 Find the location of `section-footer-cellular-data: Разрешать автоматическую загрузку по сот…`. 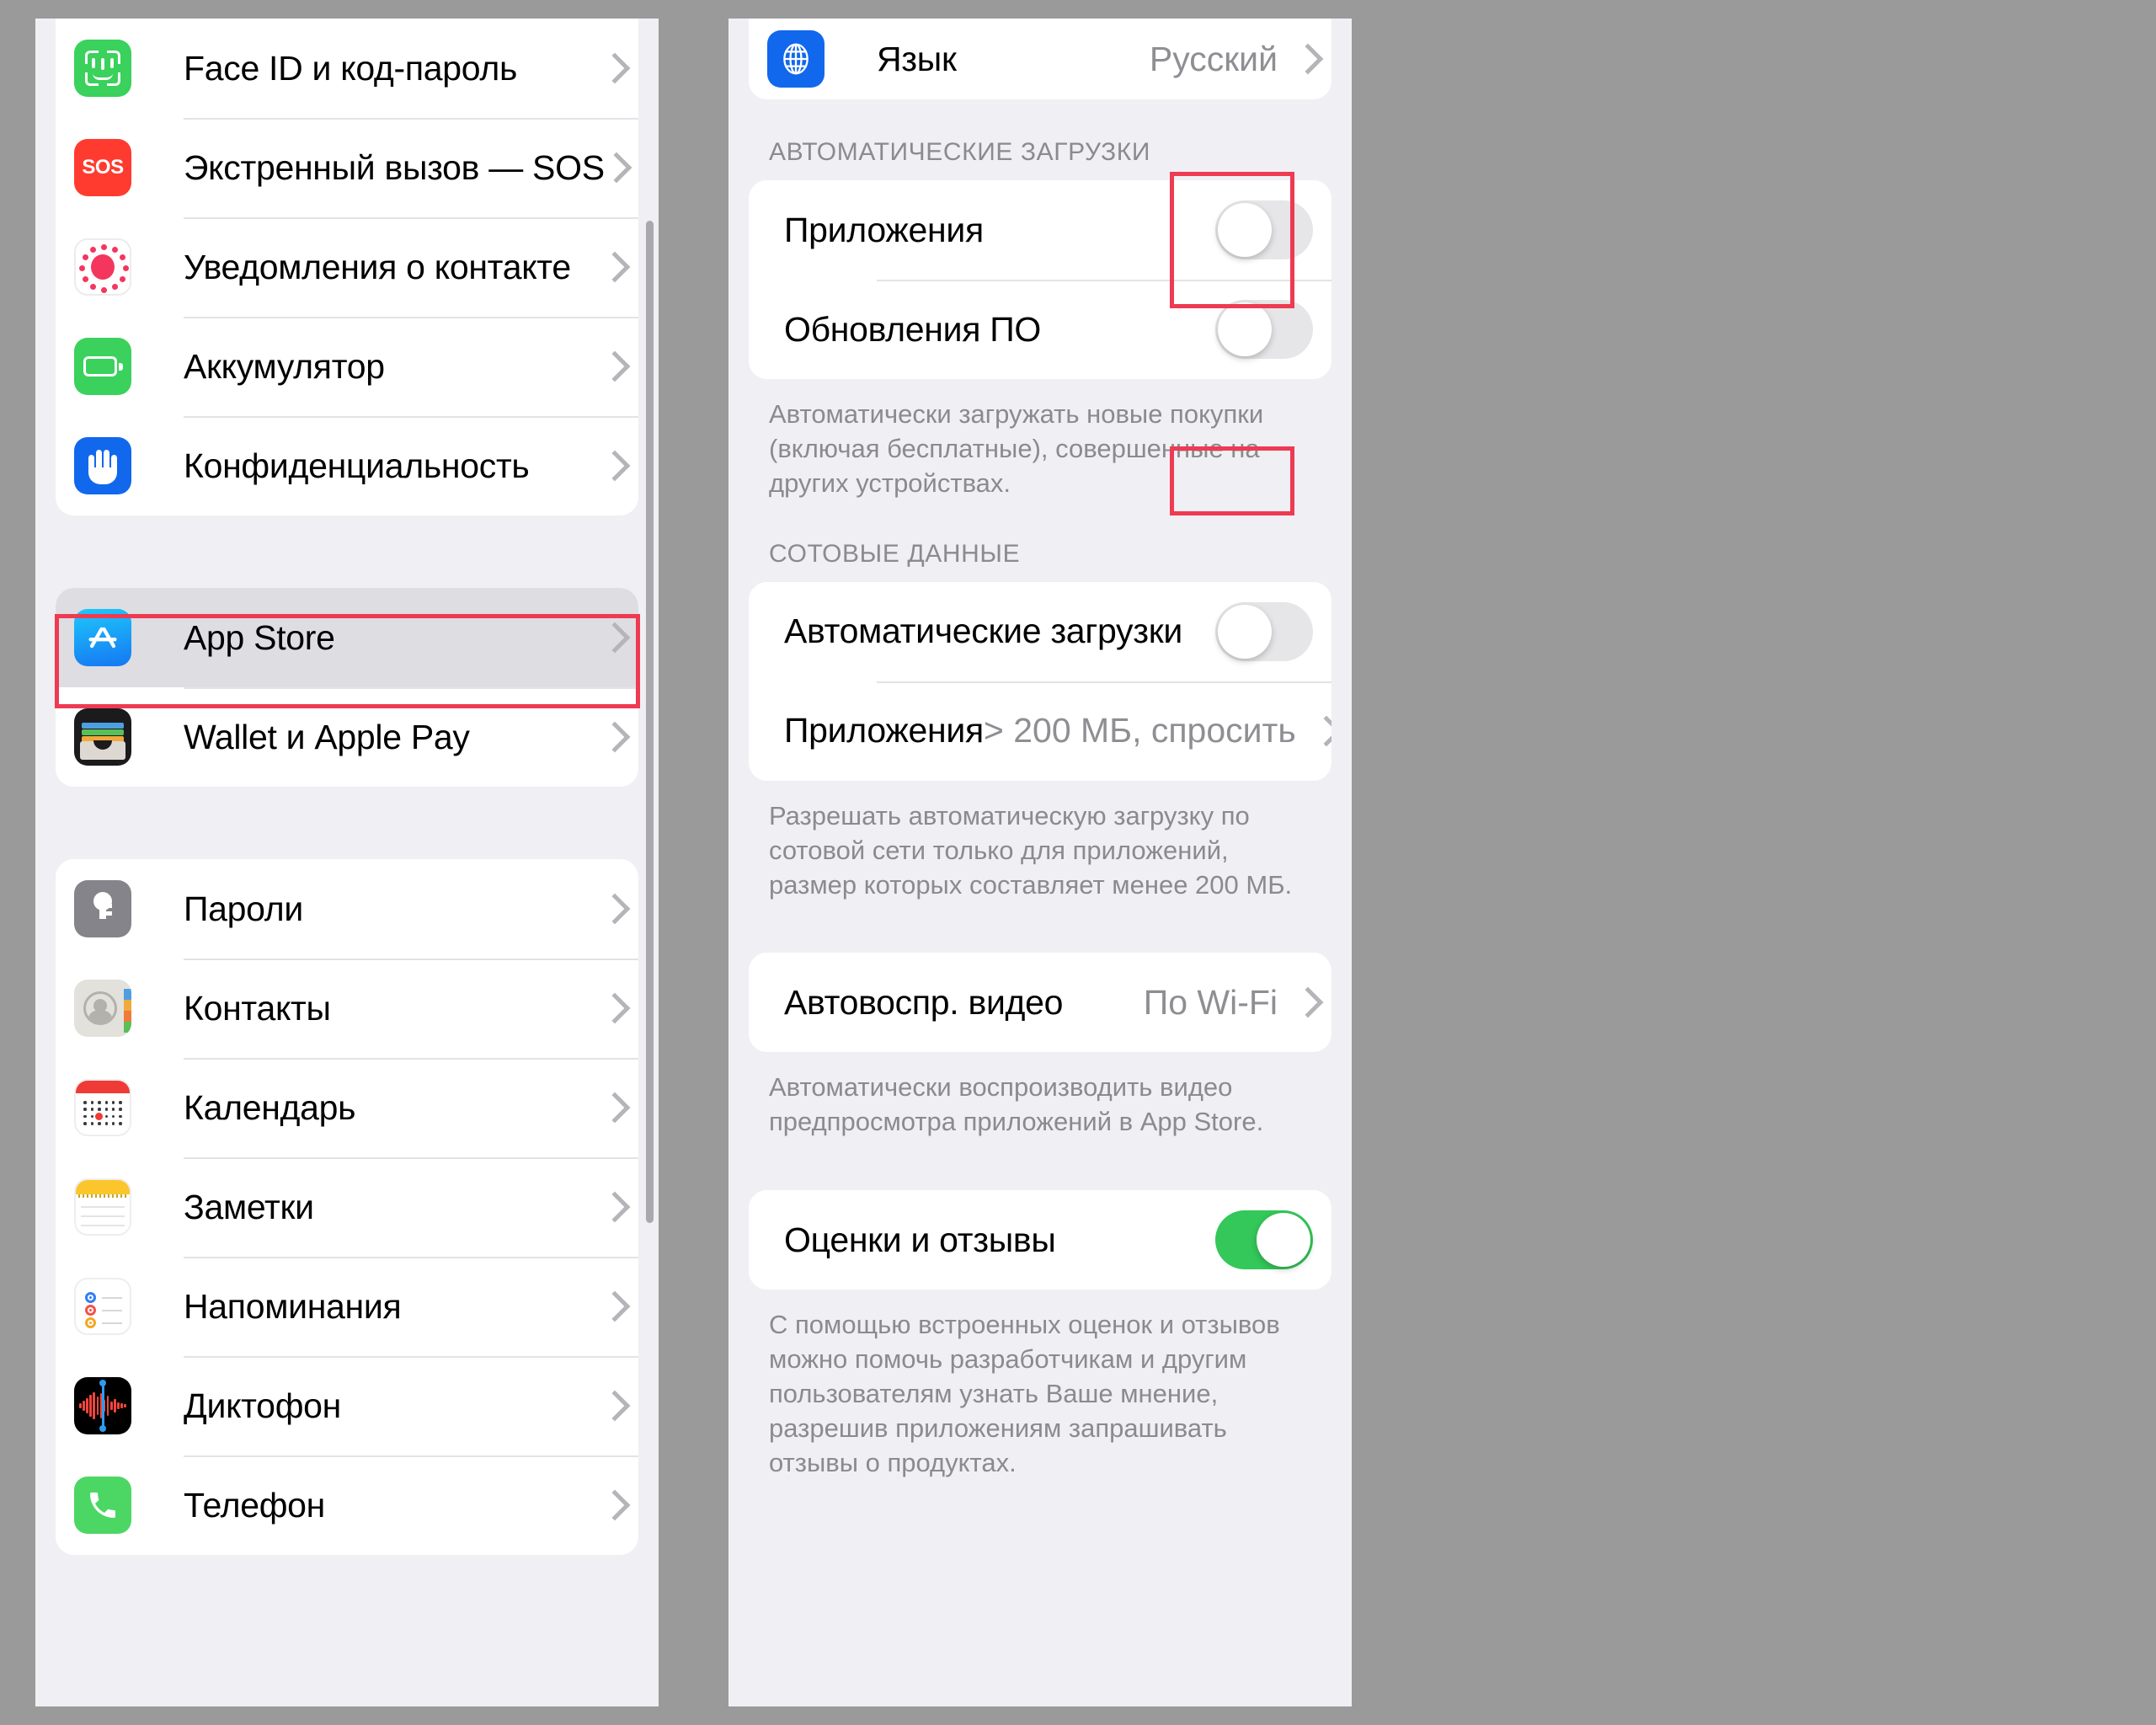

section-footer-cellular-data: Разрешать автоматическую загрузку по сот… is located at coordinates (1031, 850).